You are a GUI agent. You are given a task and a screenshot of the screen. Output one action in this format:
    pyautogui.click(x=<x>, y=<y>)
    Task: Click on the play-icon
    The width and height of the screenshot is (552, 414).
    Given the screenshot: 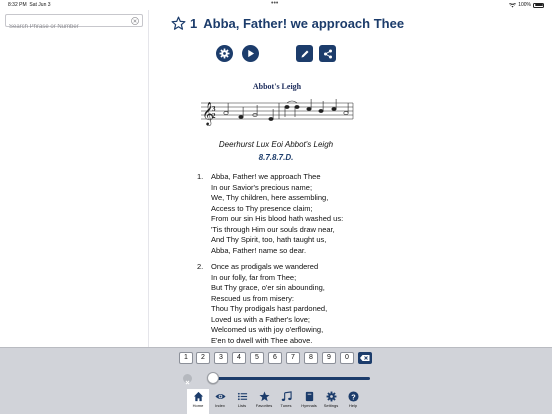 What is the action you would take?
    pyautogui.click(x=251, y=53)
    